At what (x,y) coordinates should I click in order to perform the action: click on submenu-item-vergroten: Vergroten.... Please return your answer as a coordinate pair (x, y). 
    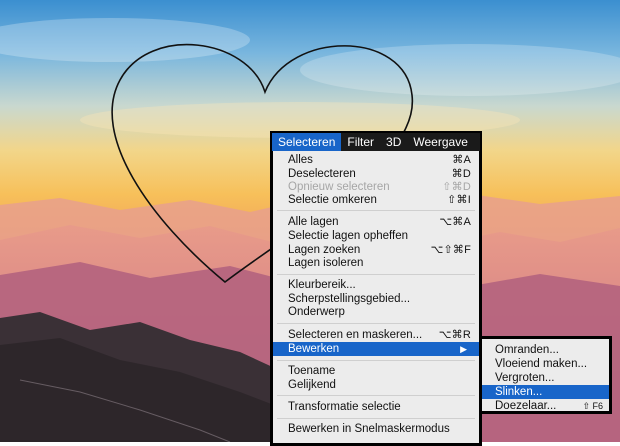
    Looking at the image, I should click on (545, 378).